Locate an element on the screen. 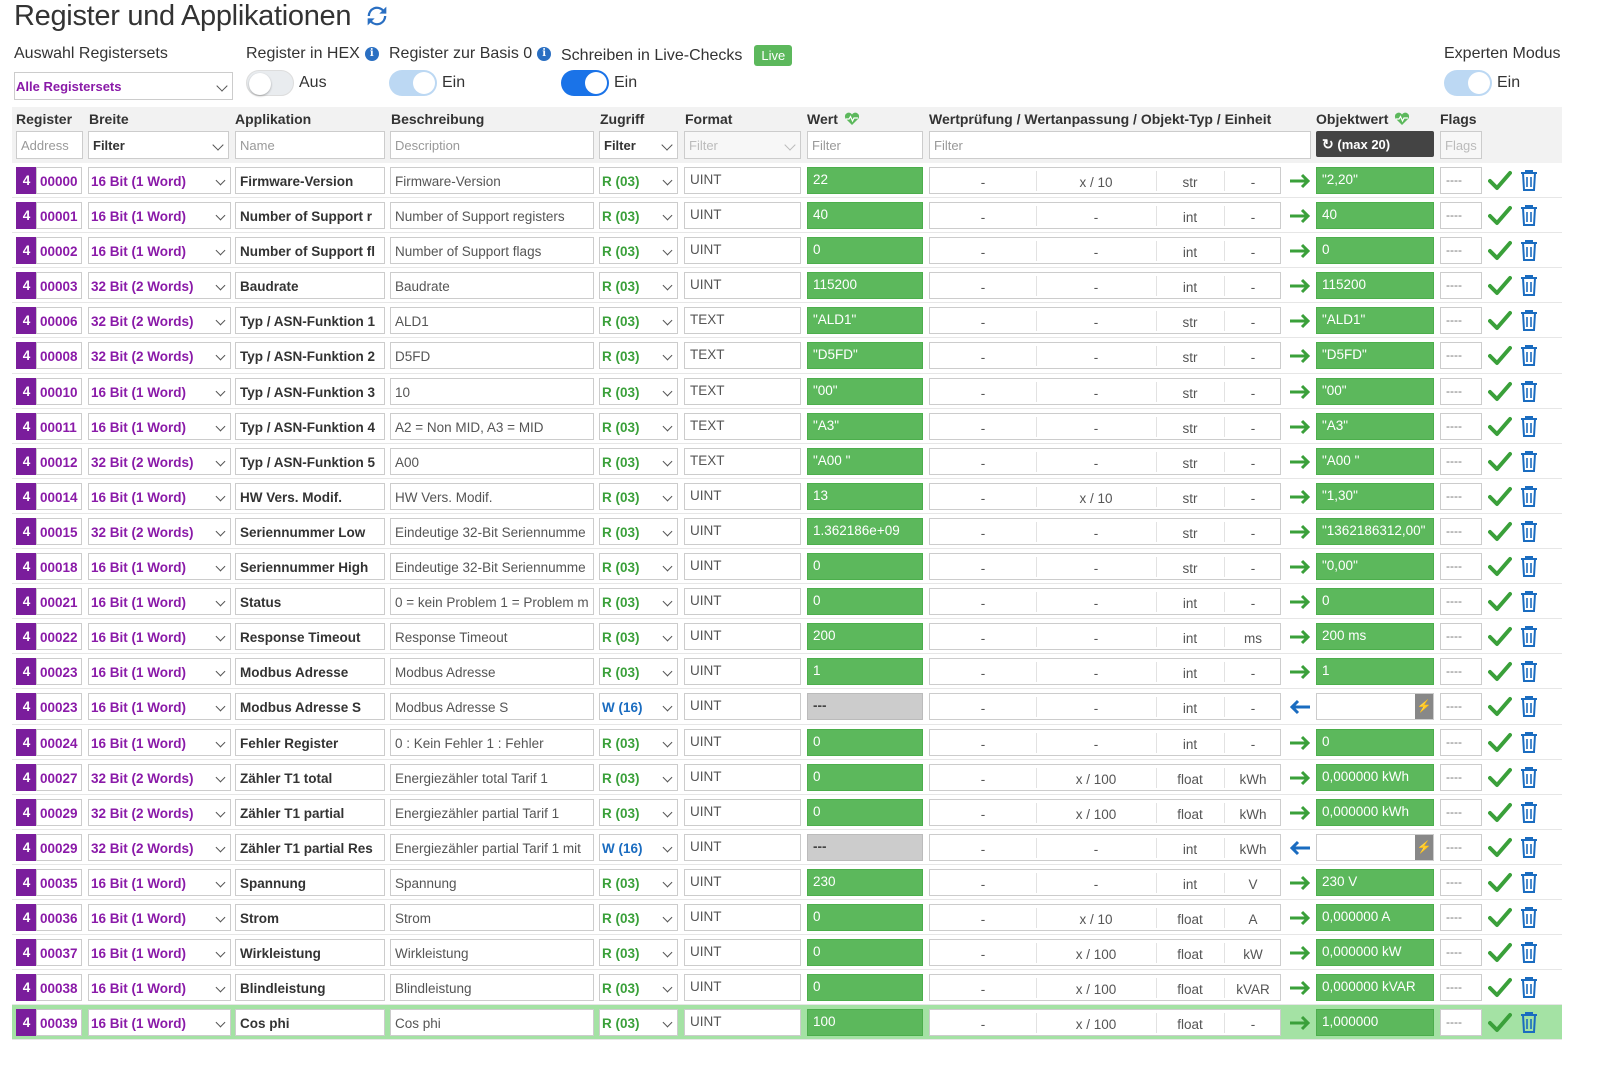  application-name-field: Spannung is located at coordinates (310, 882).